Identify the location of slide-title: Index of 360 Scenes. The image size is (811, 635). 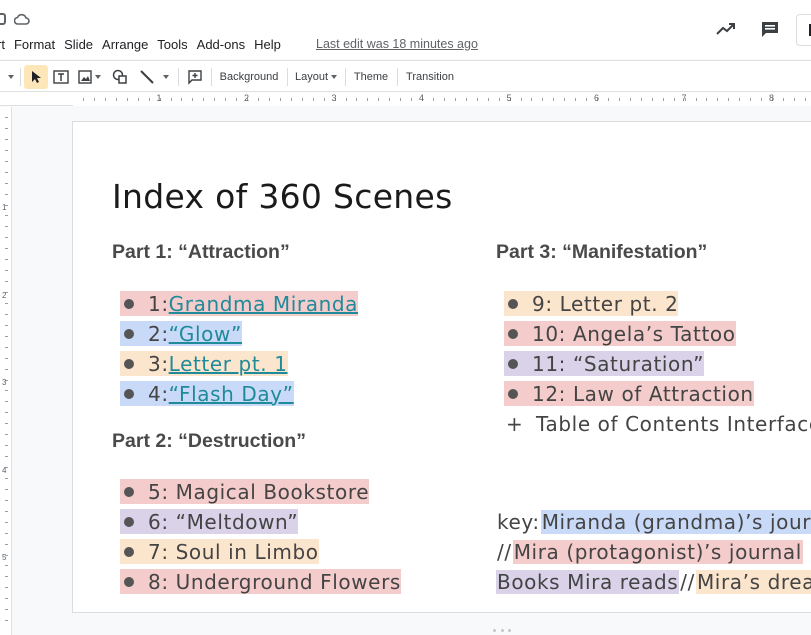
(282, 196).